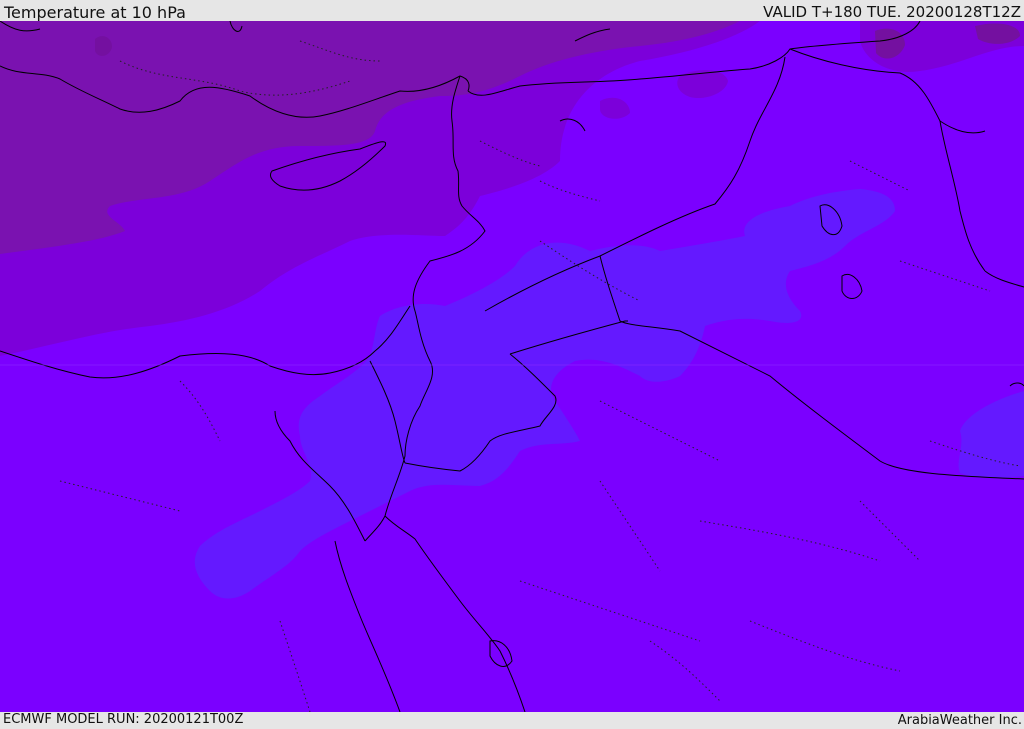 The image size is (1024, 729). I want to click on credit-label: ArabiaWeather Inc., so click(959, 720).